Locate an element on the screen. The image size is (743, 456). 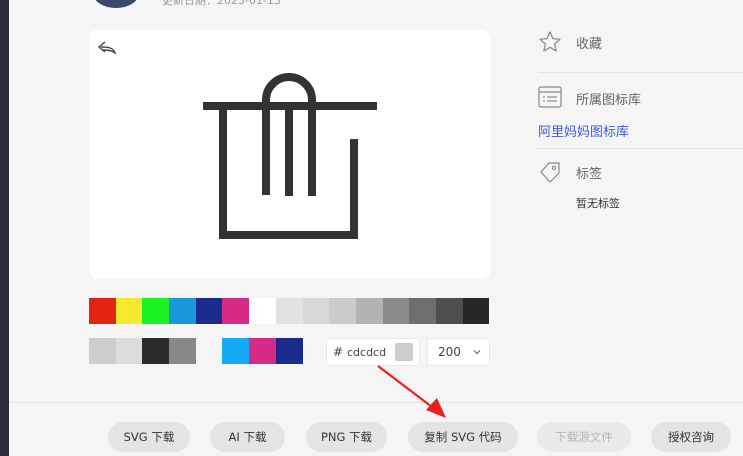
size-select: 200 is located at coordinates (458, 352).